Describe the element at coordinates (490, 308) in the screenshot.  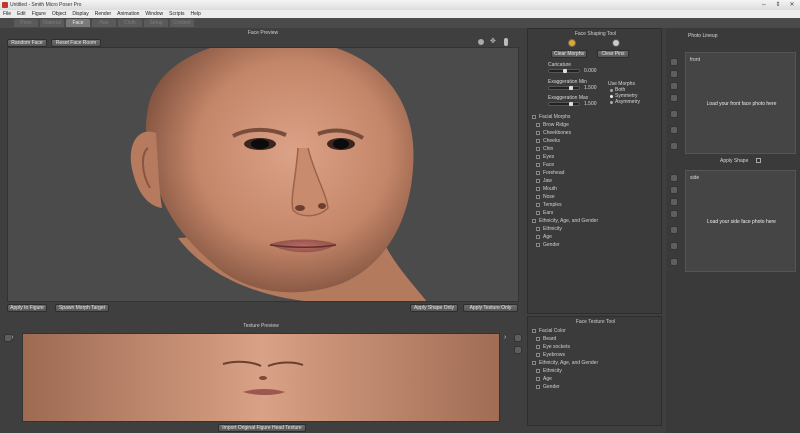
I see `apply-texture-only-button: Apply Texture Only` at that location.